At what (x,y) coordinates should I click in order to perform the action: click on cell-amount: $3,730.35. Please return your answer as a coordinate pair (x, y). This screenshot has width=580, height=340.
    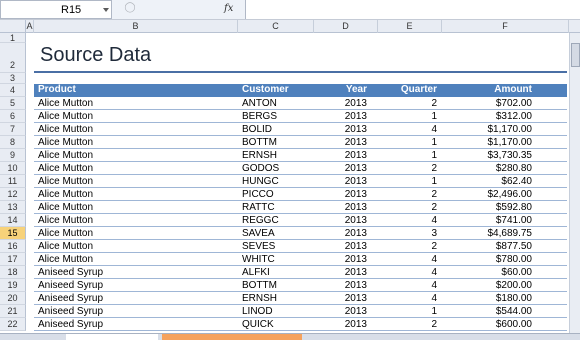
    Looking at the image, I should click on (510, 155).